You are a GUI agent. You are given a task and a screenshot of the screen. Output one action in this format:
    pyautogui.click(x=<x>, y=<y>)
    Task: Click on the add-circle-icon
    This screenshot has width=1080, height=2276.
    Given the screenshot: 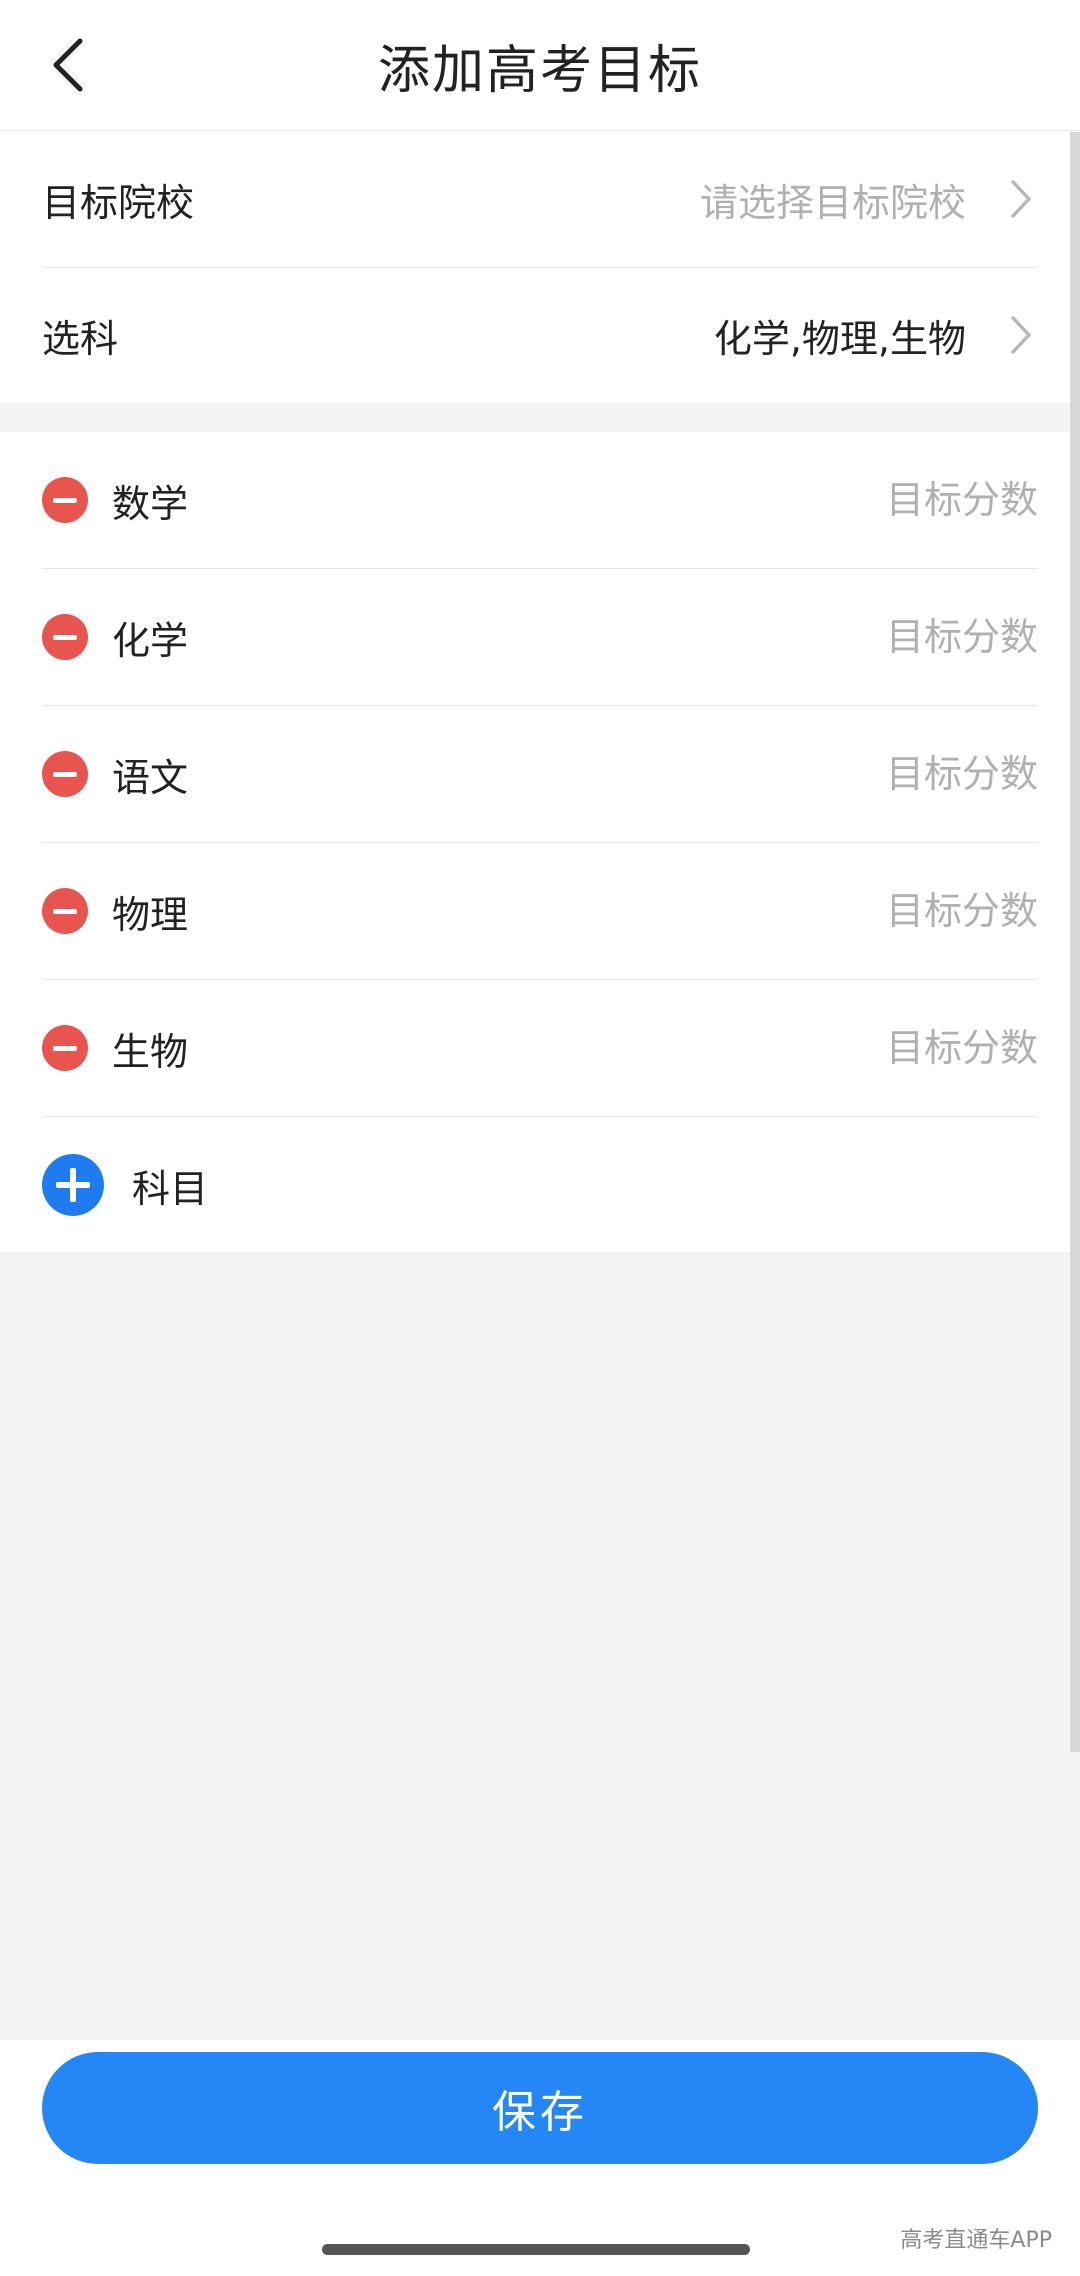 What is the action you would take?
    pyautogui.click(x=73, y=1185)
    